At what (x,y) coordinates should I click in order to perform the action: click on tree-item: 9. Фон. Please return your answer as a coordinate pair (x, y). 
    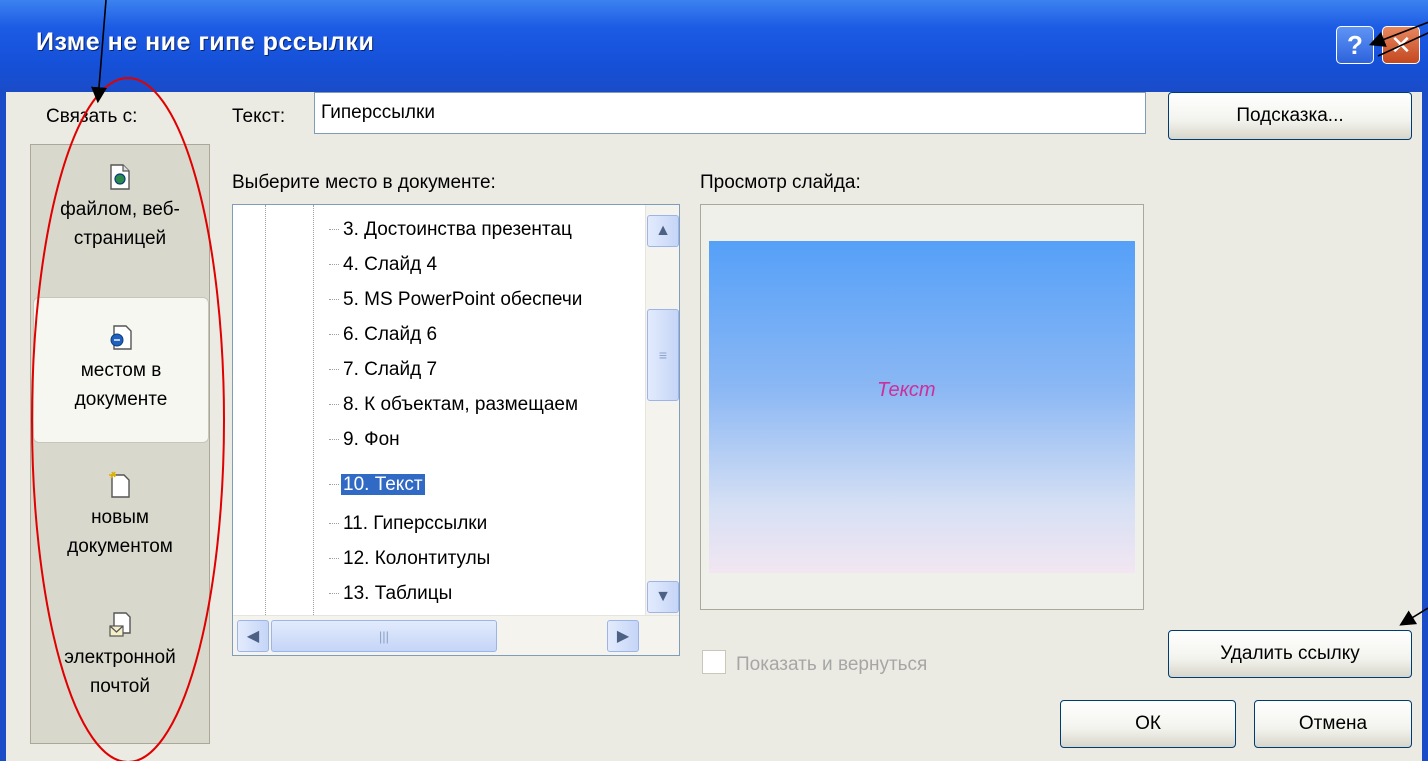
    Looking at the image, I should click on (365, 440).